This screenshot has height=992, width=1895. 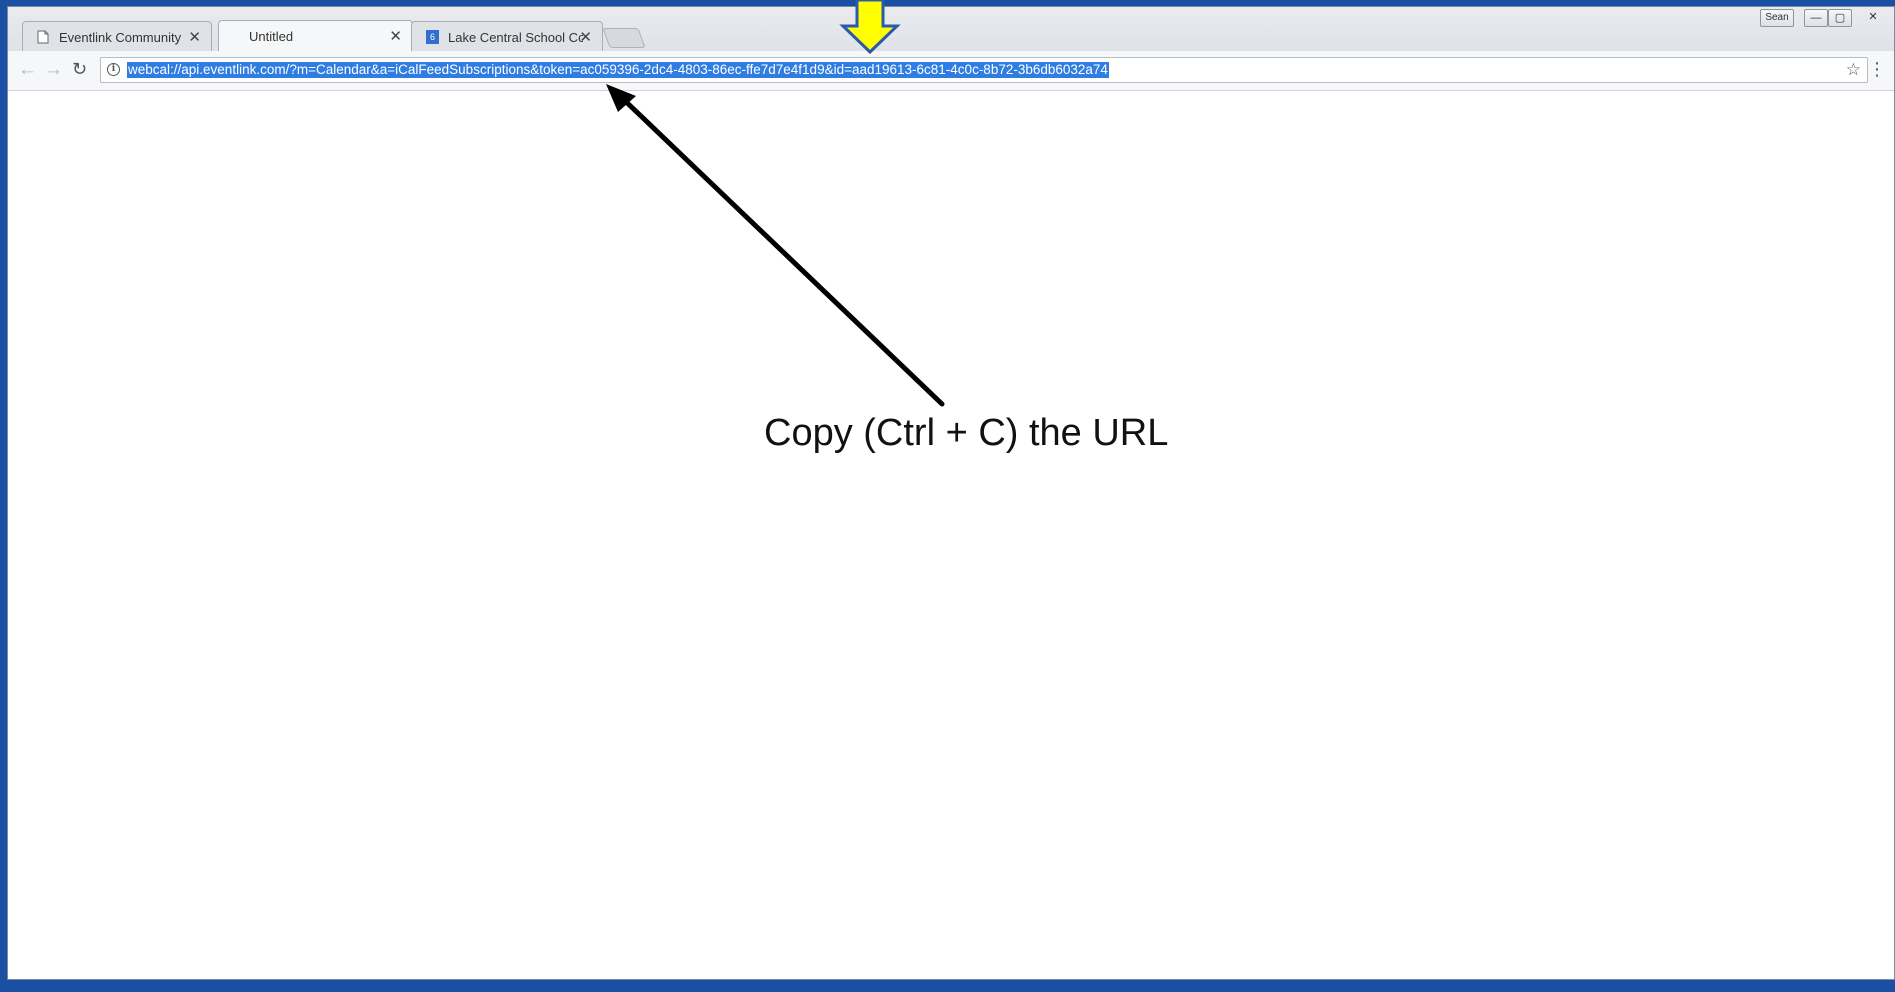 What do you see at coordinates (432, 37) in the screenshot?
I see `calendar-favicon-icon: 6` at bounding box center [432, 37].